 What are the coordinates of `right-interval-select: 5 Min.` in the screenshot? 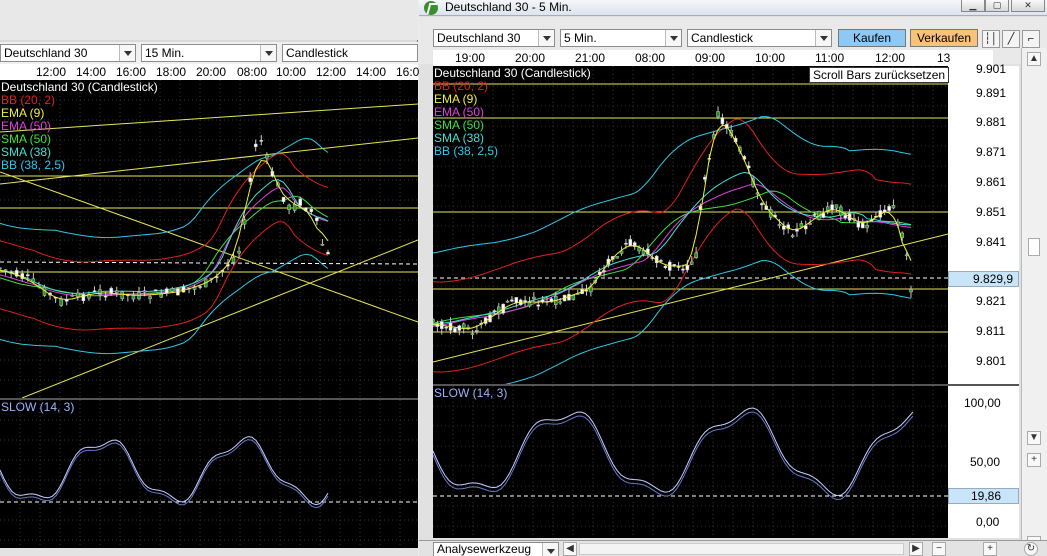 It's located at (621, 38).